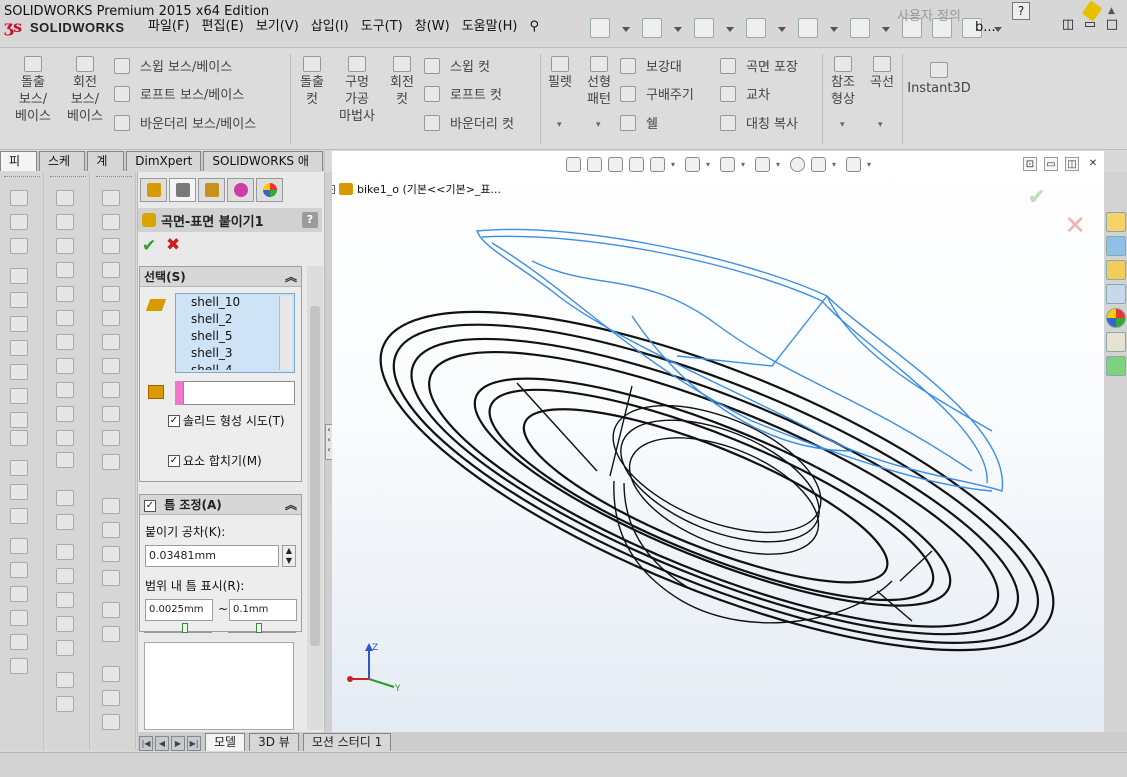  Describe the element at coordinates (150, 505) in the screenshot. I see `gap-control-checkbox: ✓` at that location.